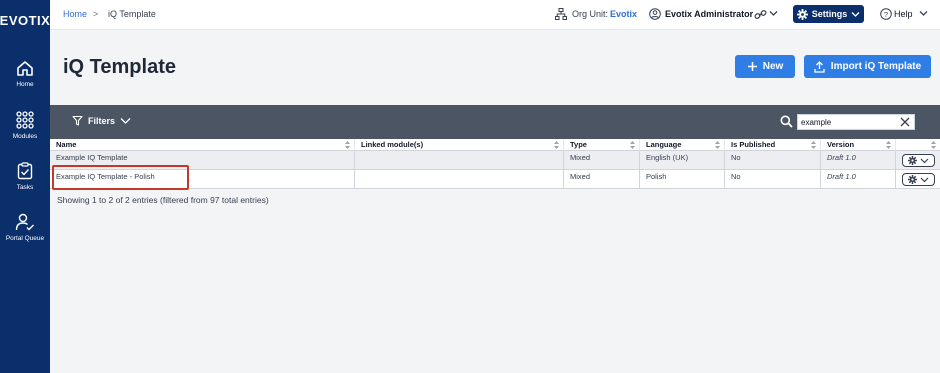 This screenshot has width=940, height=373. Describe the element at coordinates (846, 122) in the screenshot. I see `search-input` at that location.